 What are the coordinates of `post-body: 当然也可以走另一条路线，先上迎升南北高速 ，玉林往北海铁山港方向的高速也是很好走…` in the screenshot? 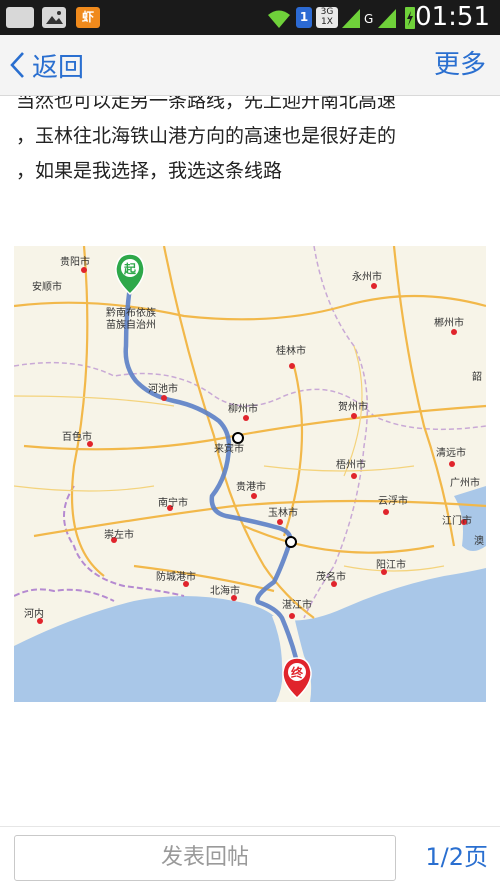 It's located at (253, 142).